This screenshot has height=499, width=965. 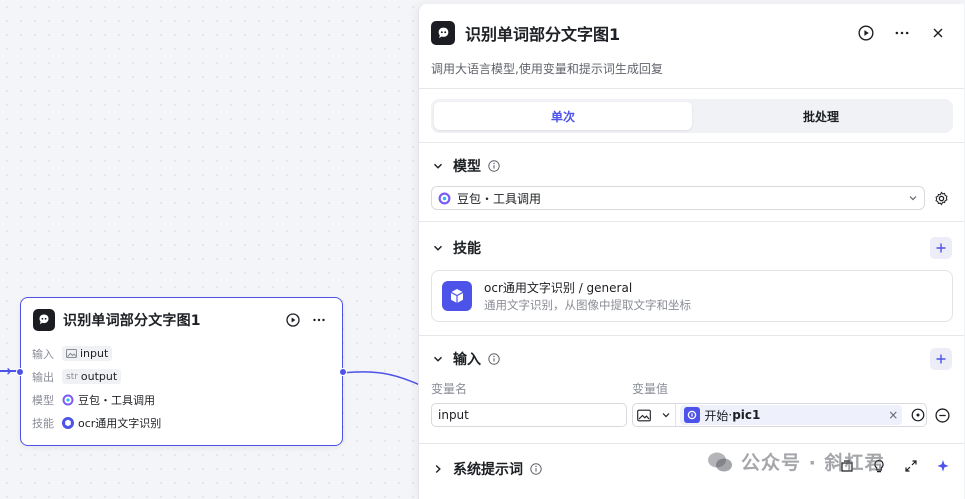 I want to click on input-section-header: 输入, so click(x=691, y=359).